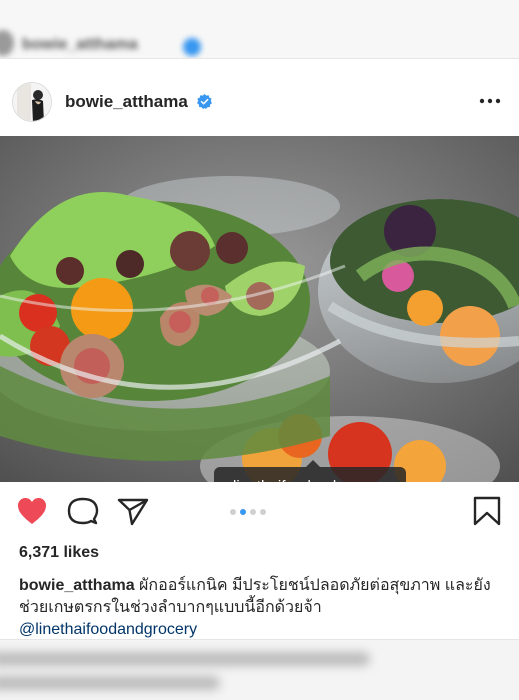 The width and height of the screenshot is (519, 700). I want to click on avatar, so click(32, 102).